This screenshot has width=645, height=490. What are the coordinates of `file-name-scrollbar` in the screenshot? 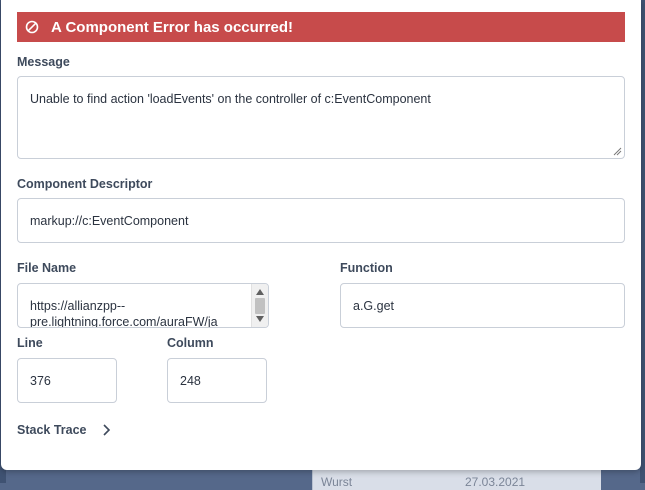 It's located at (259, 305).